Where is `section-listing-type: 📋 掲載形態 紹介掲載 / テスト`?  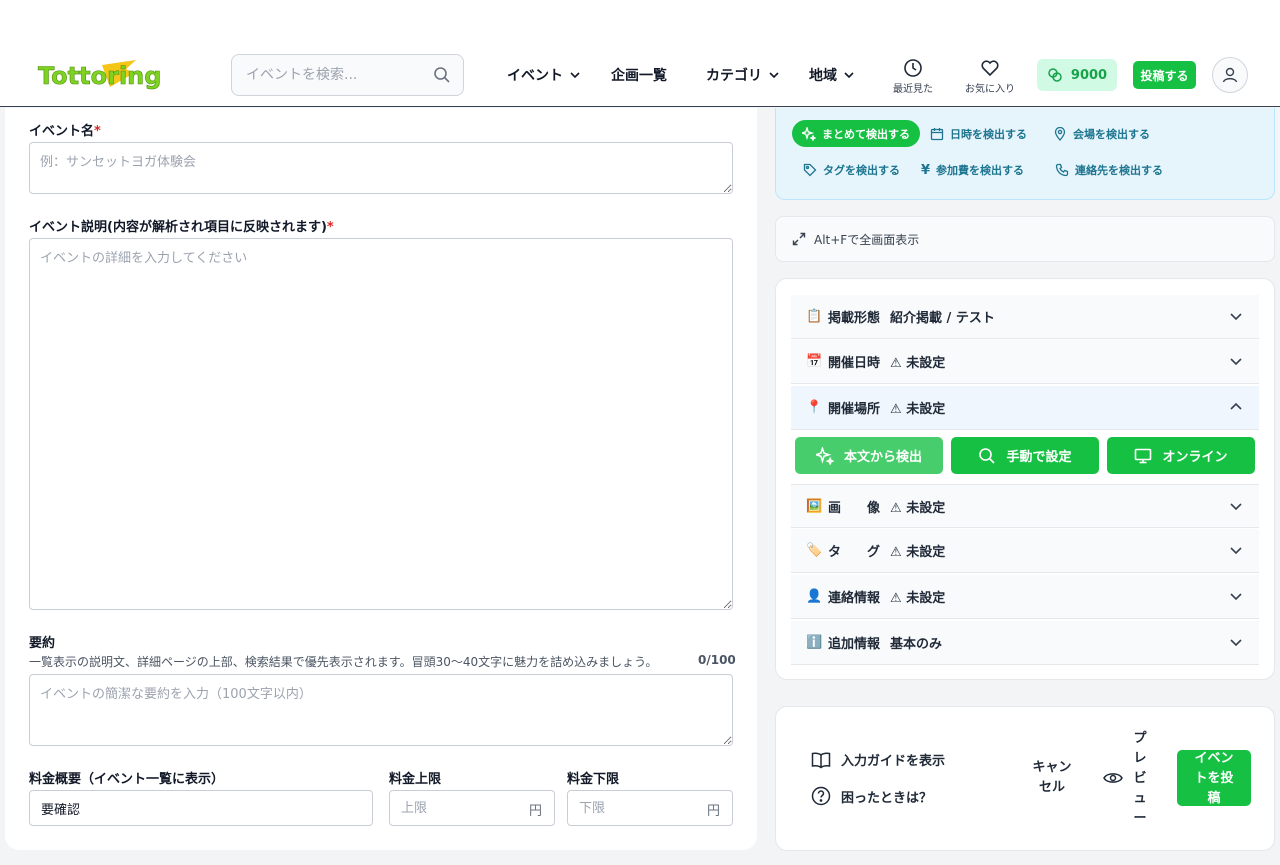
section-listing-type: 📋 掲載形態 紹介掲載 / テスト is located at coordinates (1025, 317).